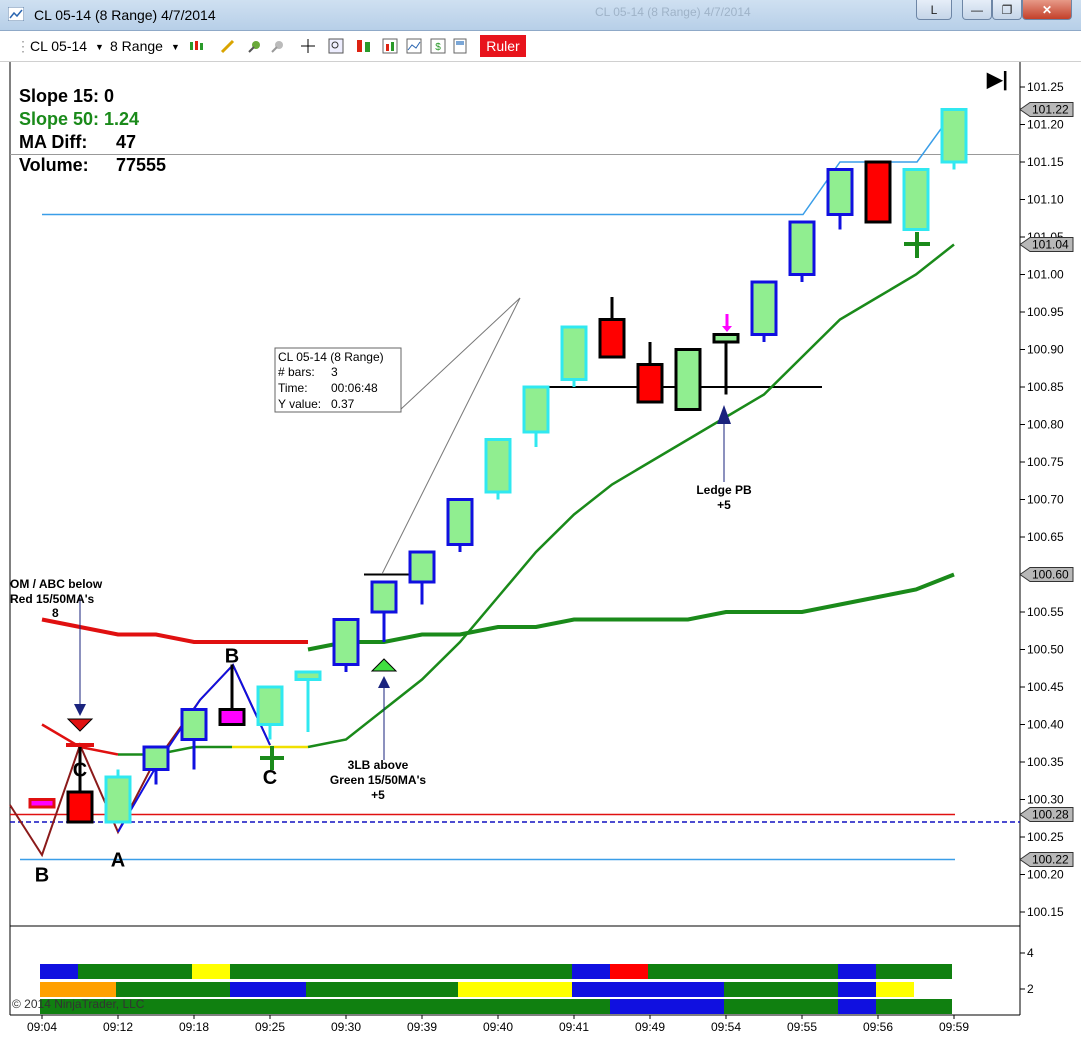 The image size is (1081, 1039). What do you see at coordinates (1045, 875) in the screenshot?
I see `price-tick-label: 100.20` at bounding box center [1045, 875].